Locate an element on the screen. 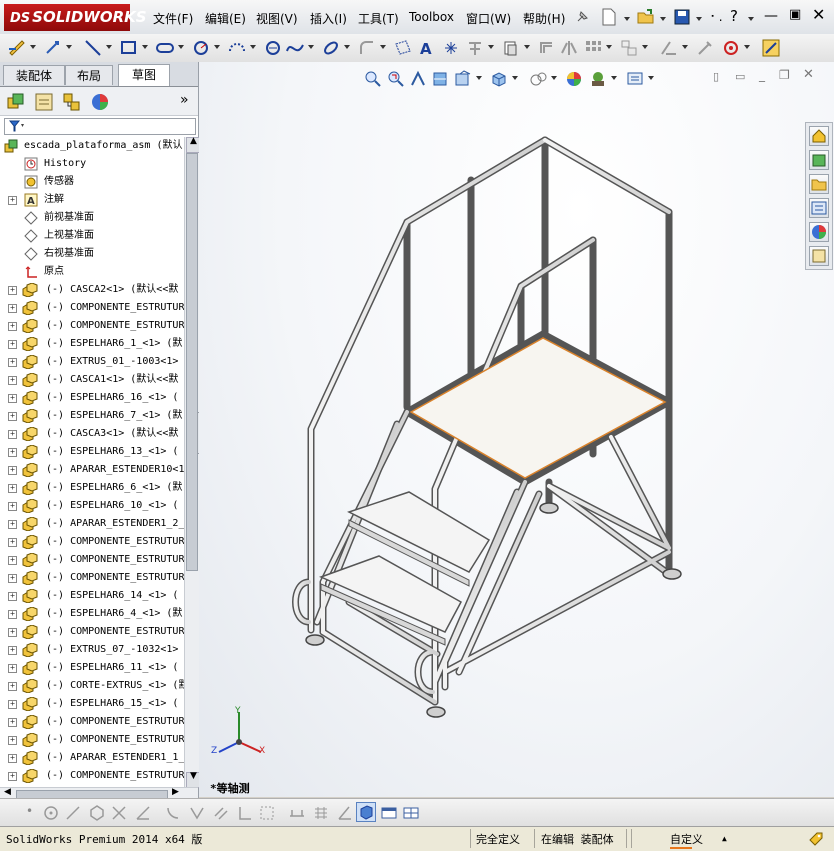 The width and height of the screenshot is (834, 851). design-library-icon is located at coordinates (819, 160).